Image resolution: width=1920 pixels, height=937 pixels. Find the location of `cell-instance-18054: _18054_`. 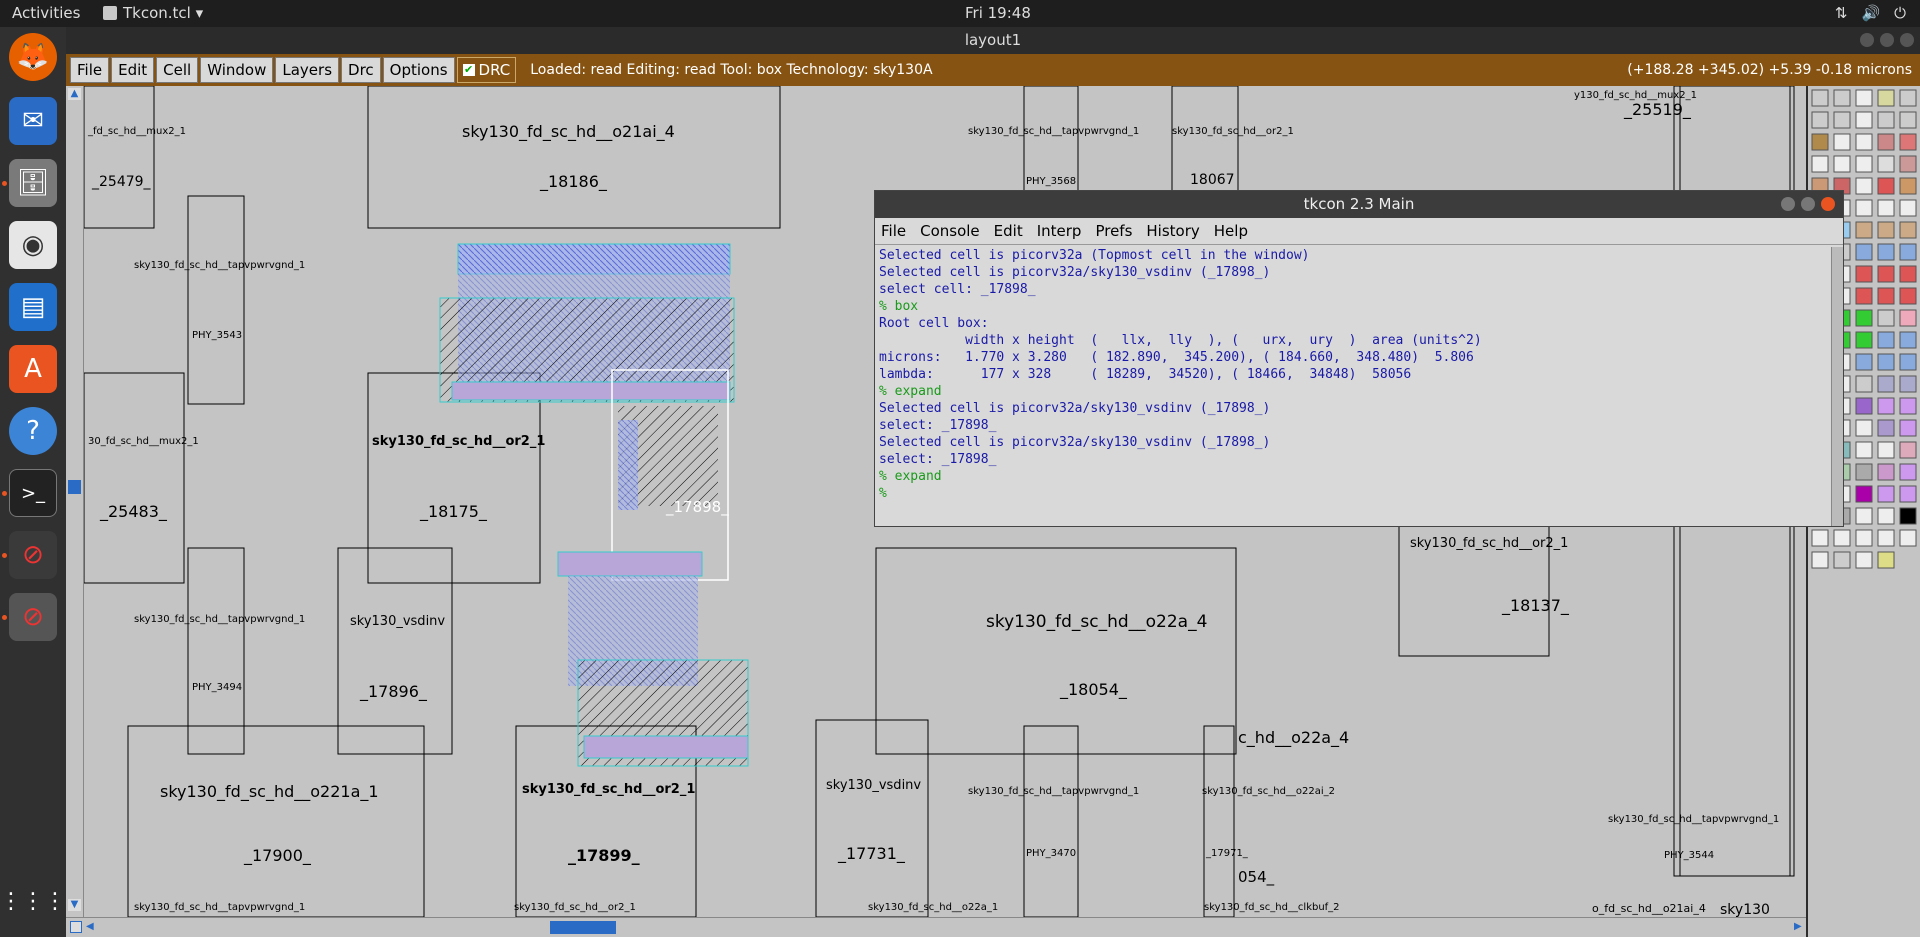

cell-instance-18054: _18054_ is located at coordinates (1093, 689).